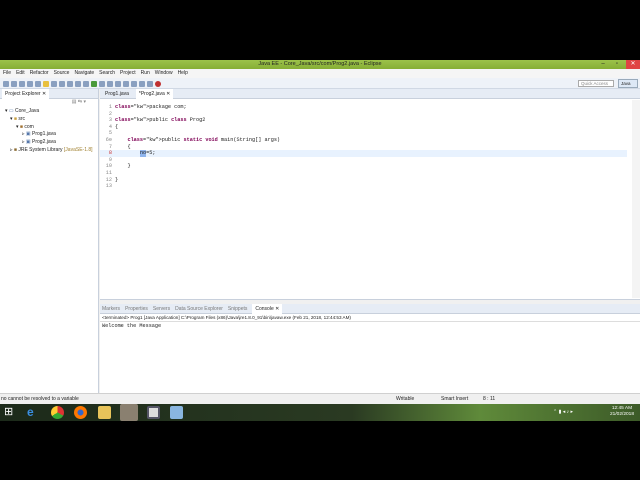 Image resolution: width=640 pixels, height=480 pixels. I want to click on tab-snippets: Snippets, so click(237, 309).